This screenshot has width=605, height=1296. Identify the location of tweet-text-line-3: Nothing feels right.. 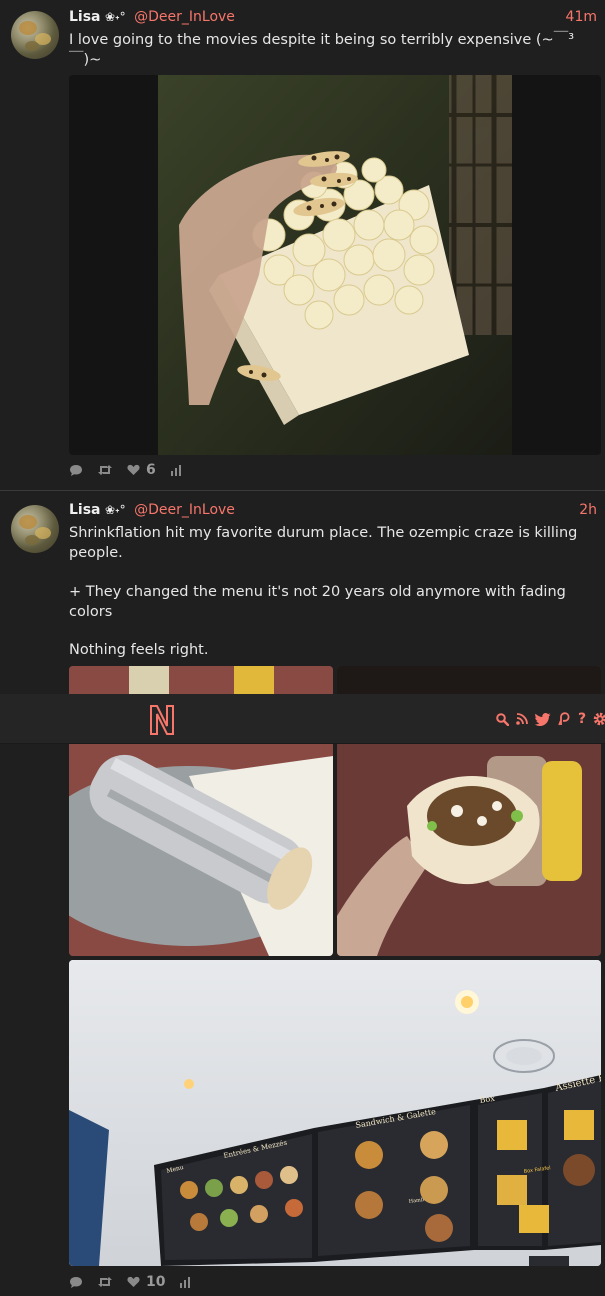
(139, 650).